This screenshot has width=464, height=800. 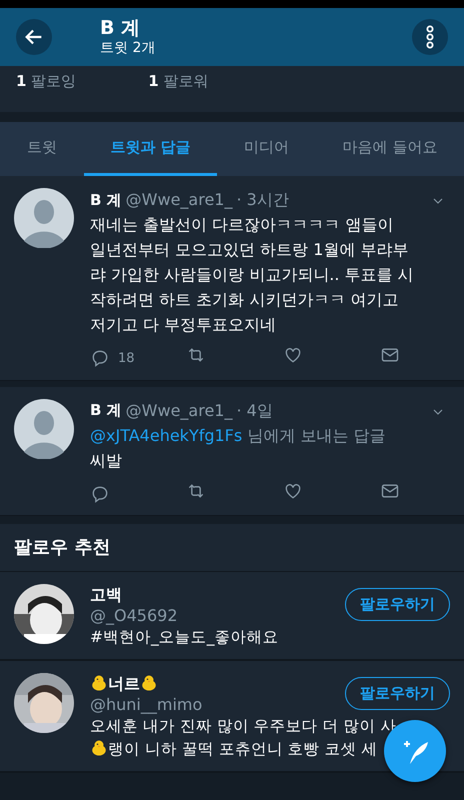 I want to click on more-icon, so click(x=430, y=37).